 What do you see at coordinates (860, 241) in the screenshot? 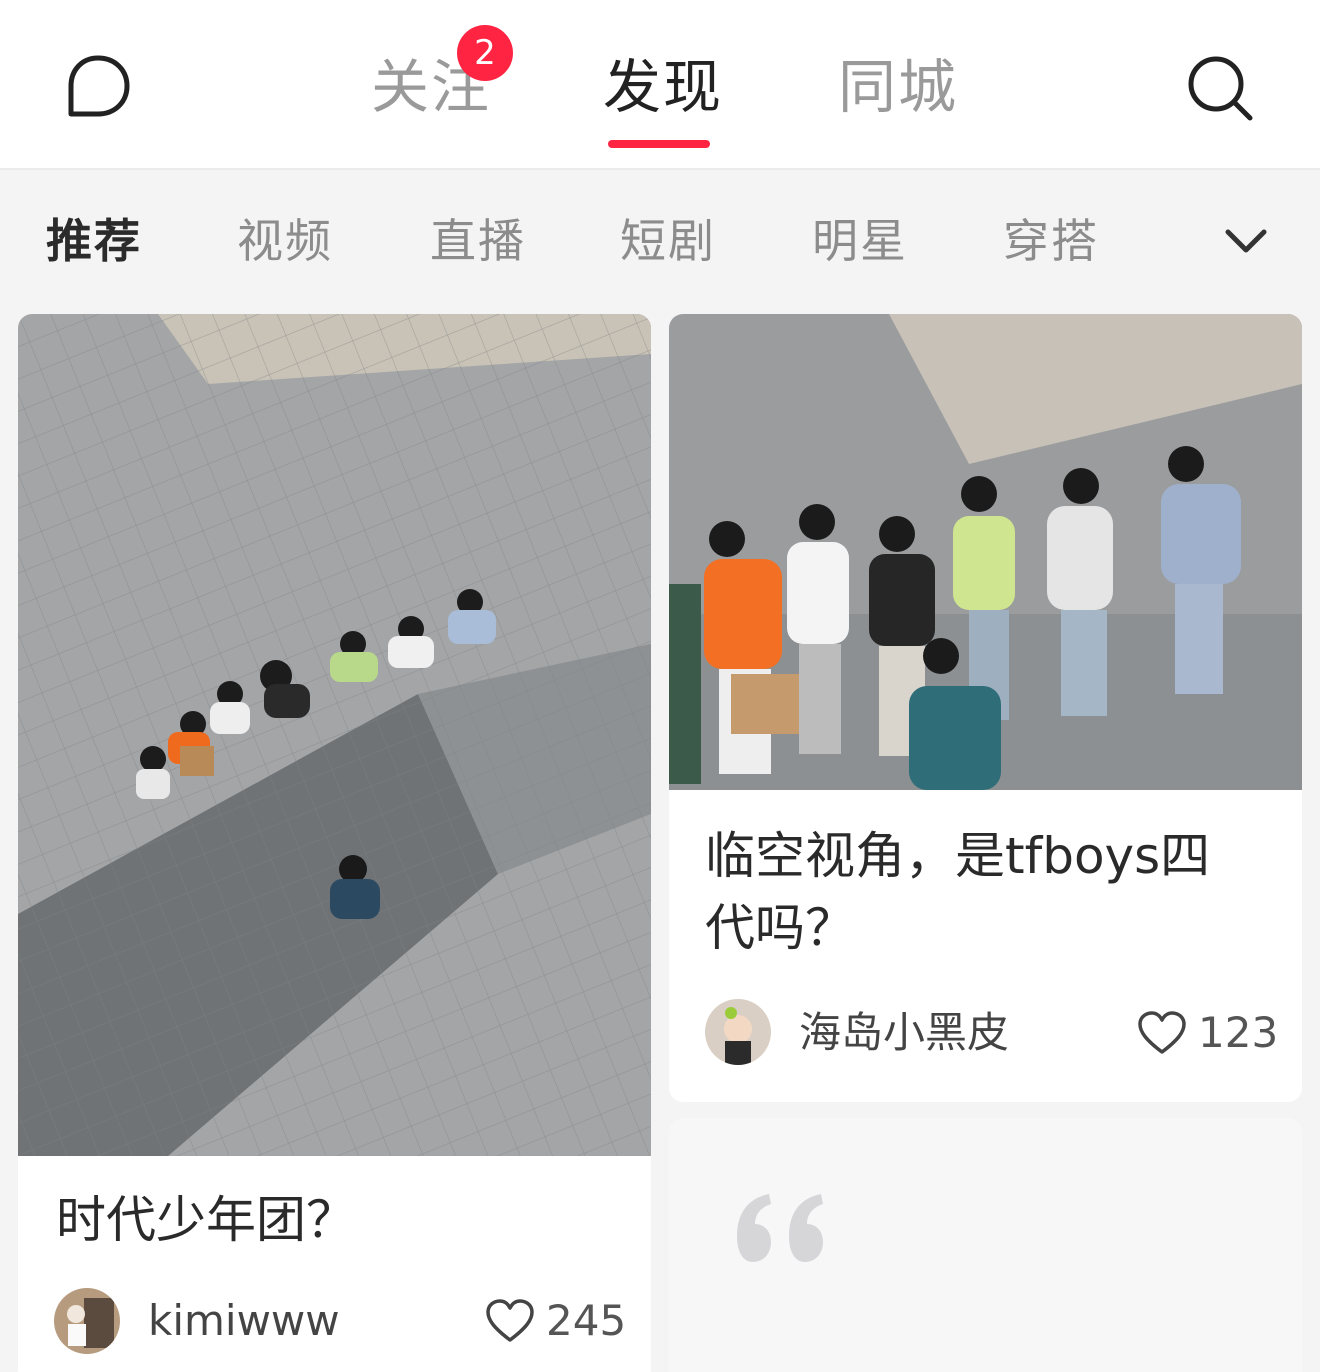
I see `category-celebrity: 明星` at bounding box center [860, 241].